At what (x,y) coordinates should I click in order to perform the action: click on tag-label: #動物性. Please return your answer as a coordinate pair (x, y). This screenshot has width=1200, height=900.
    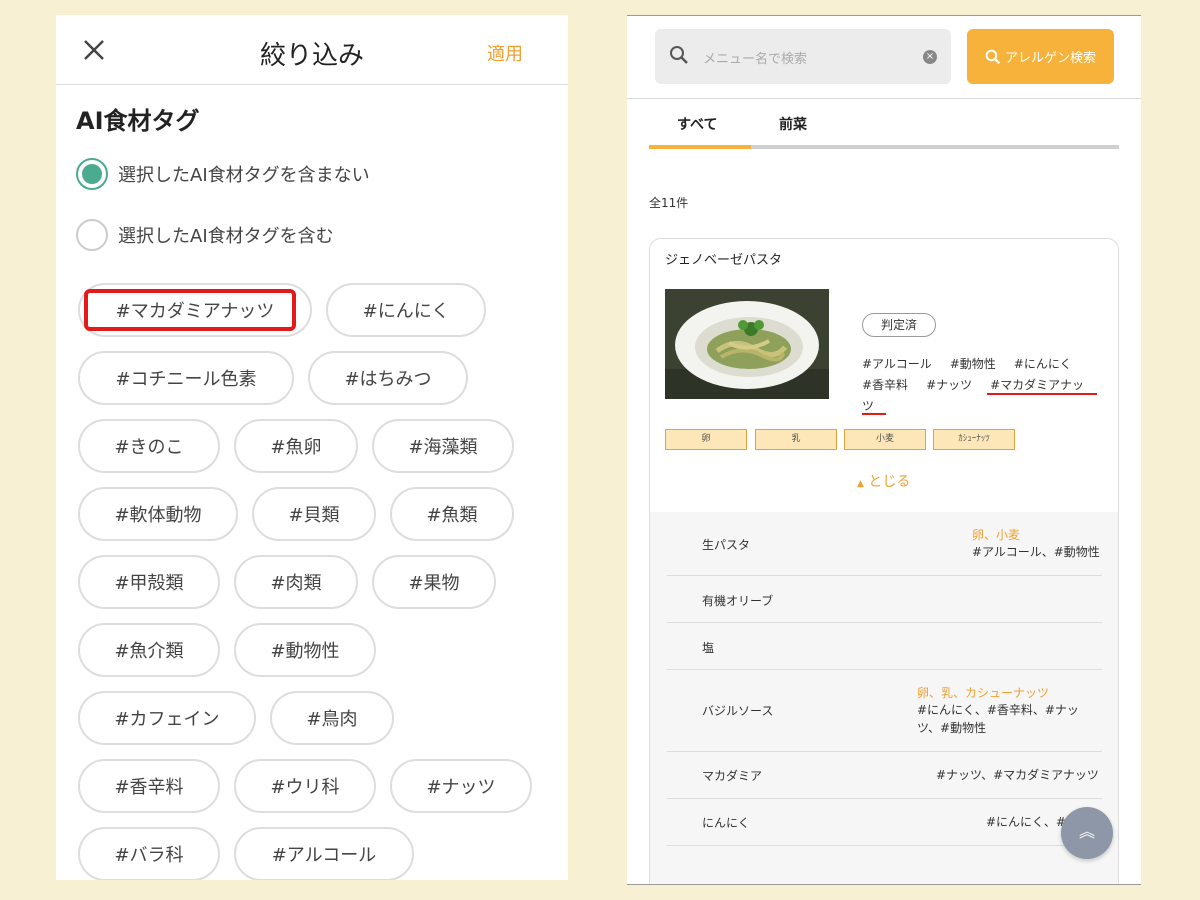
    Looking at the image, I should click on (305, 651).